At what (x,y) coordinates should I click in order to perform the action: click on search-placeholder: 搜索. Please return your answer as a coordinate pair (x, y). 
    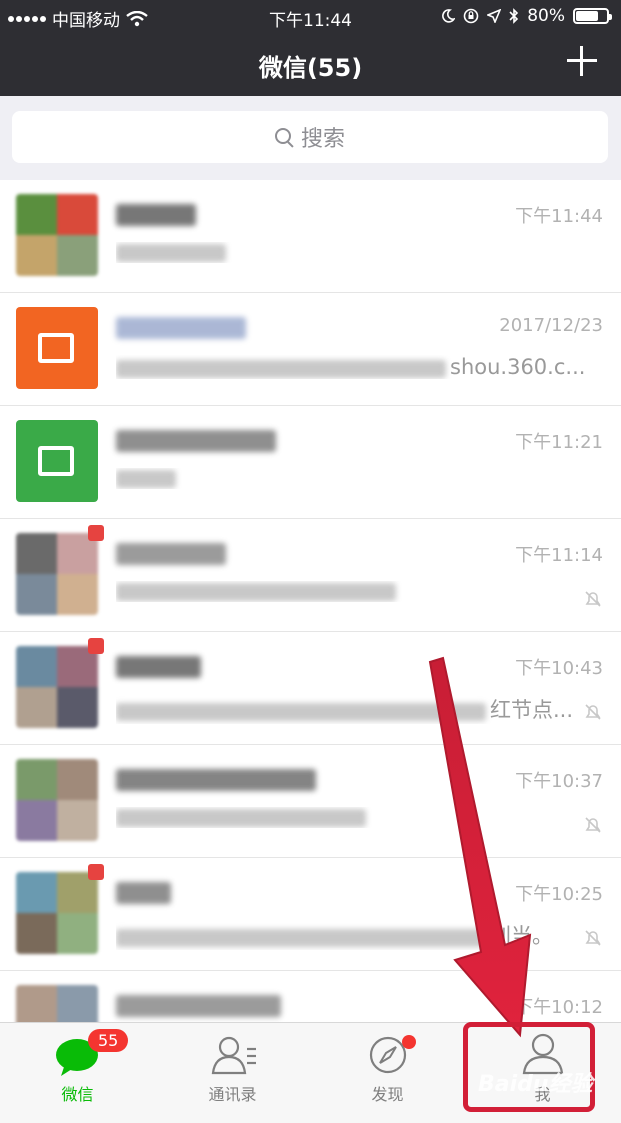
    Looking at the image, I should click on (322, 139).